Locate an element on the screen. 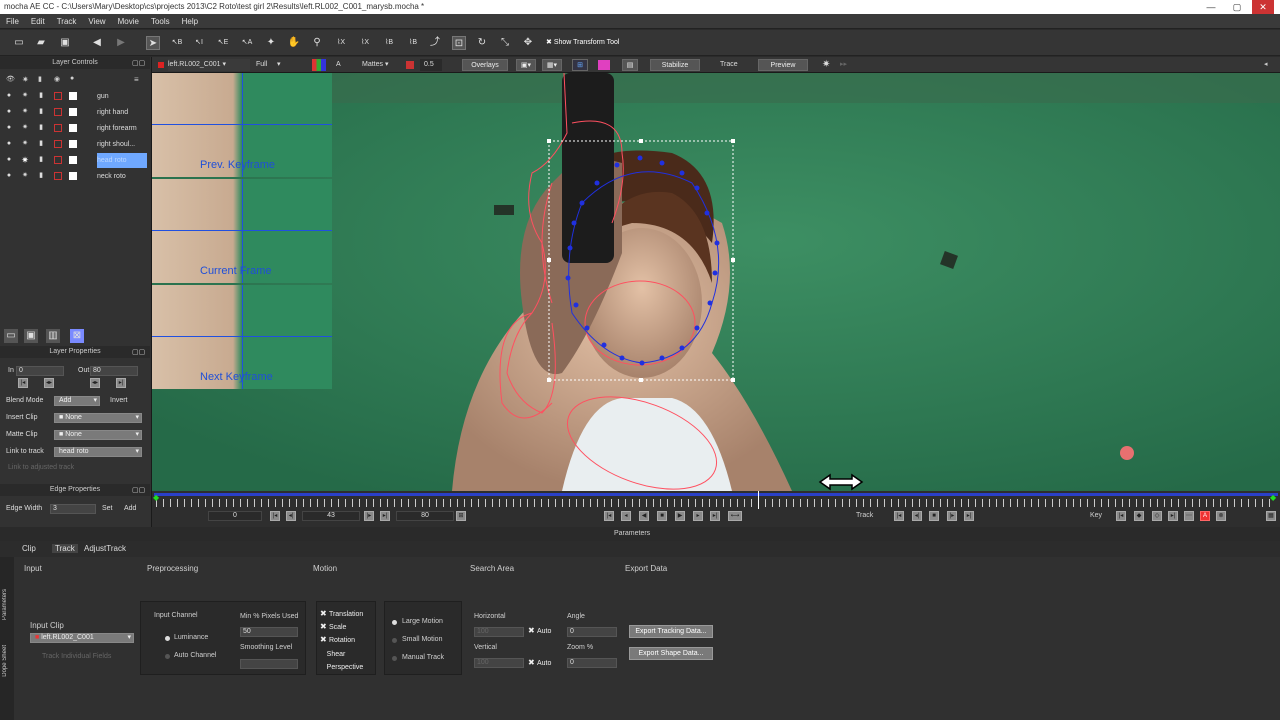 Image resolution: width=1280 pixels, height=720 pixels. surface-icon: ⊞ is located at coordinates (580, 65).